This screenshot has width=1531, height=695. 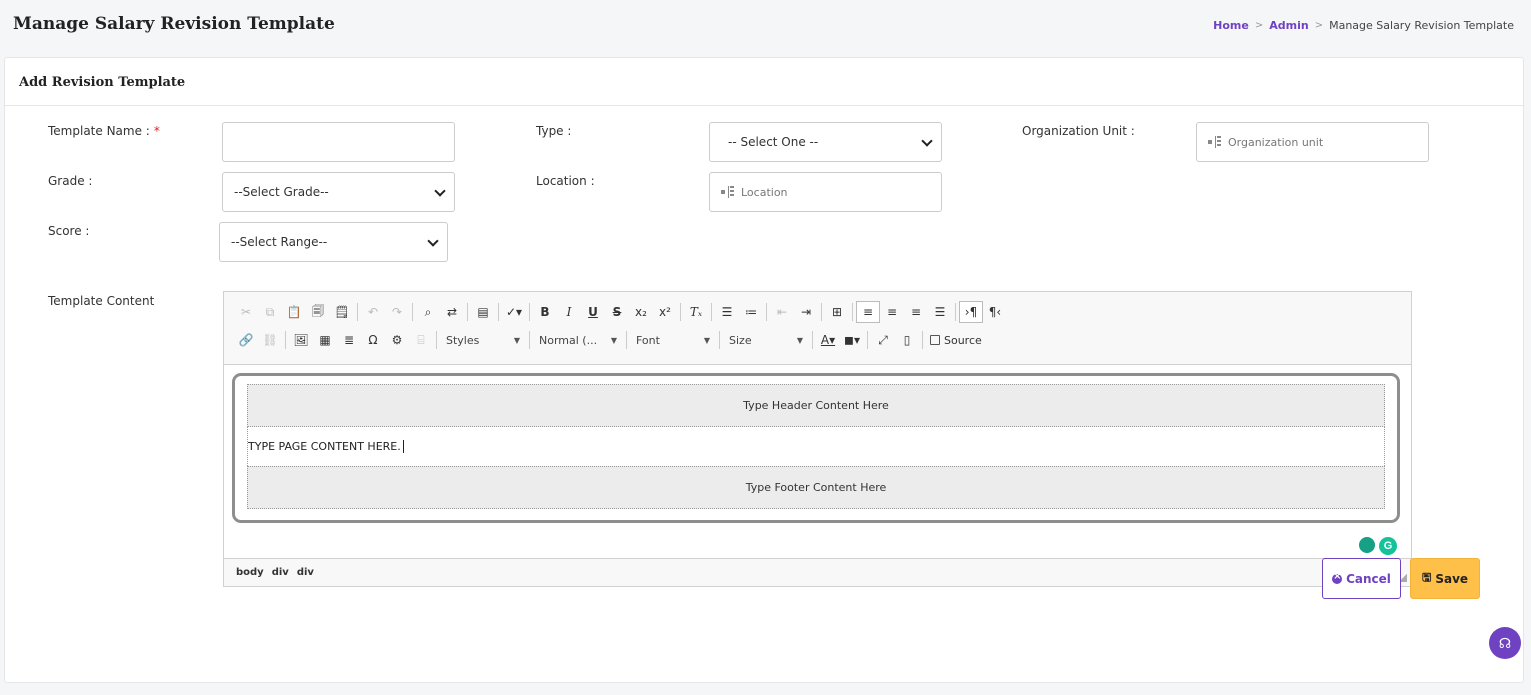 What do you see at coordinates (617, 312) in the screenshot?
I see `strikethrough-icon: S` at bounding box center [617, 312].